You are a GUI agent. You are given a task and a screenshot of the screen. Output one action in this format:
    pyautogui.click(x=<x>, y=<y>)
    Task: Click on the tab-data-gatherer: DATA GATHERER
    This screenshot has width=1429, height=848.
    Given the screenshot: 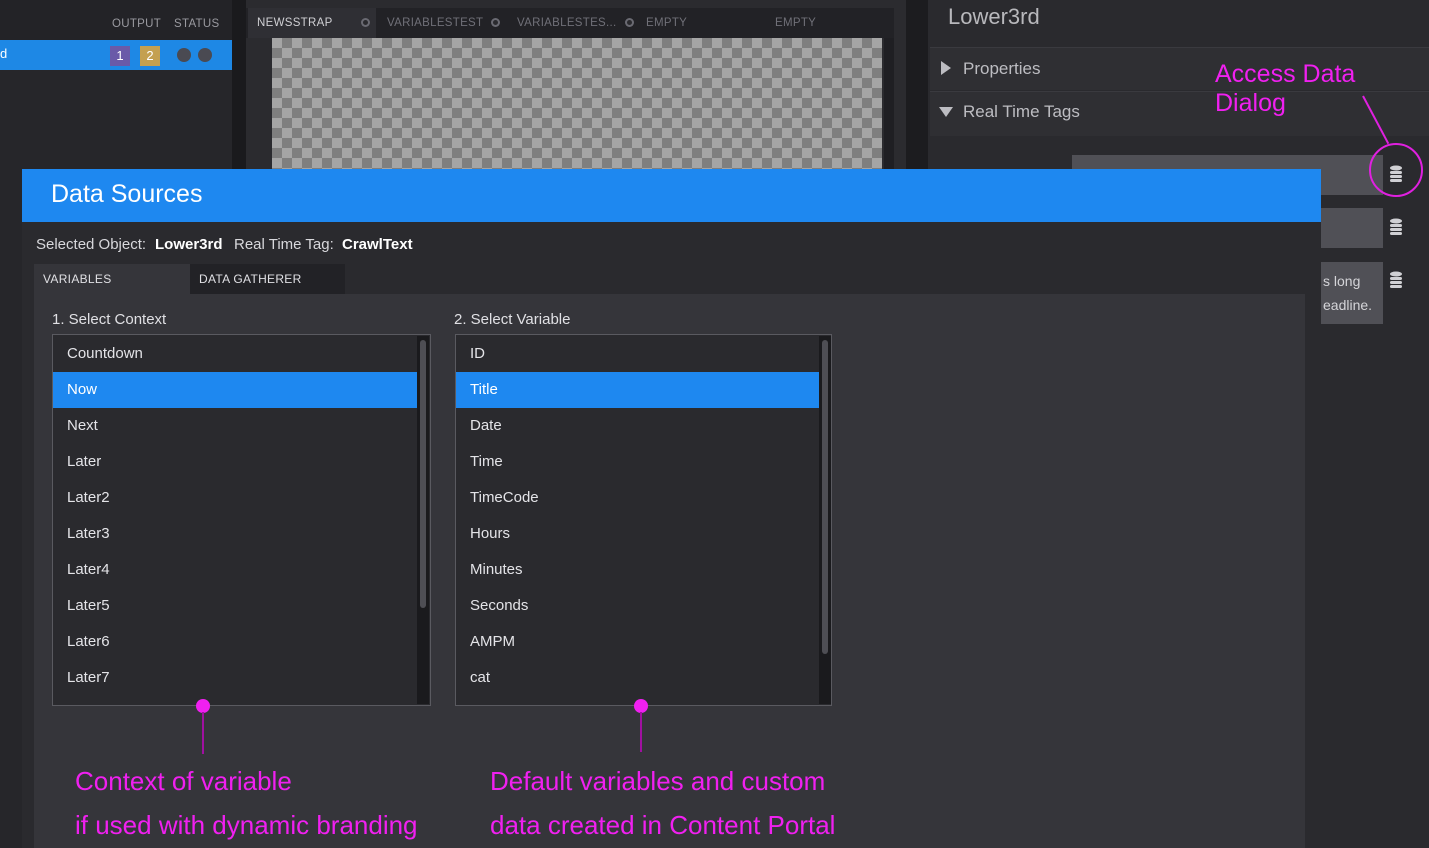 What is the action you would take?
    pyautogui.click(x=267, y=279)
    